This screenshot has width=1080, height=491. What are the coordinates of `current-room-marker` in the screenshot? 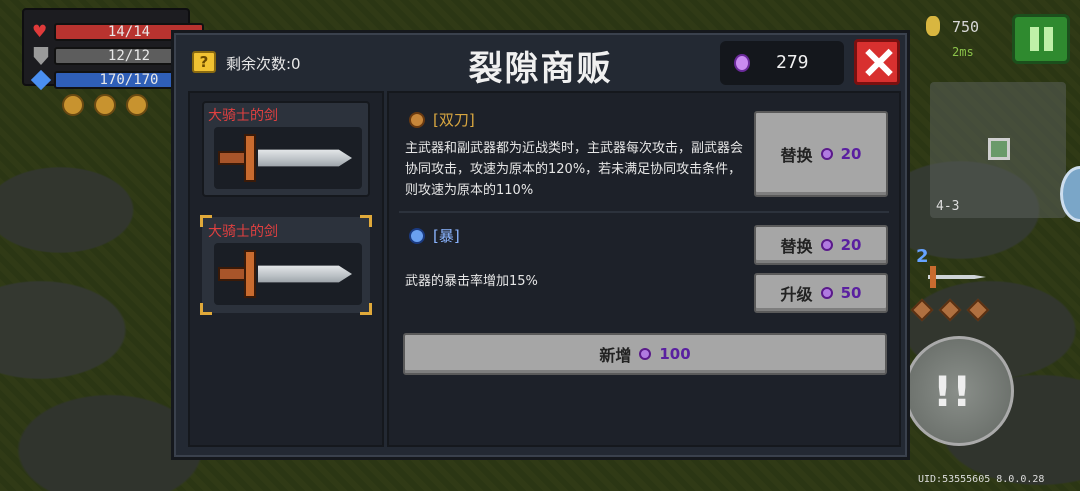 It's located at (999, 149).